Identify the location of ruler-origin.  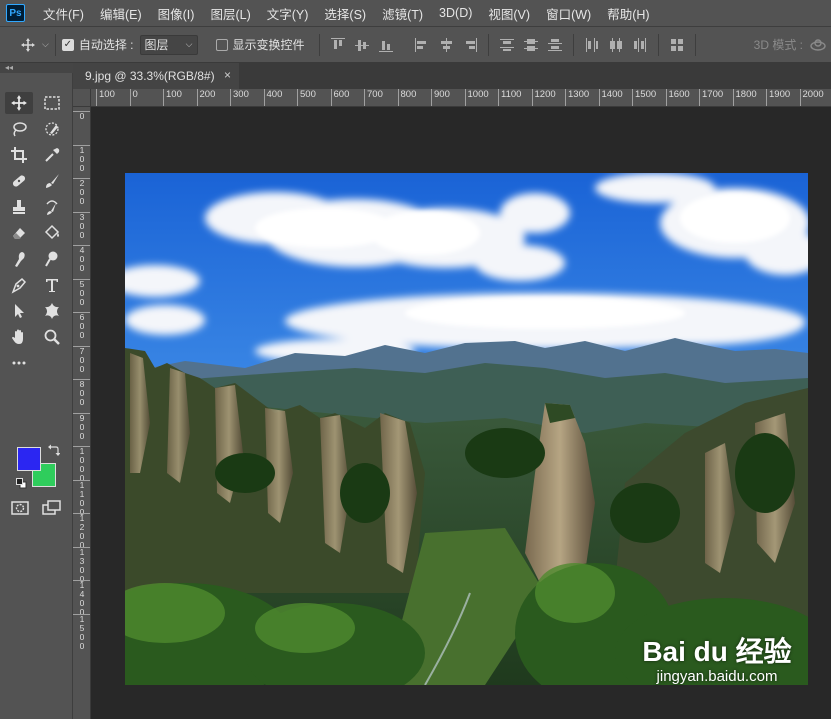
(82, 98).